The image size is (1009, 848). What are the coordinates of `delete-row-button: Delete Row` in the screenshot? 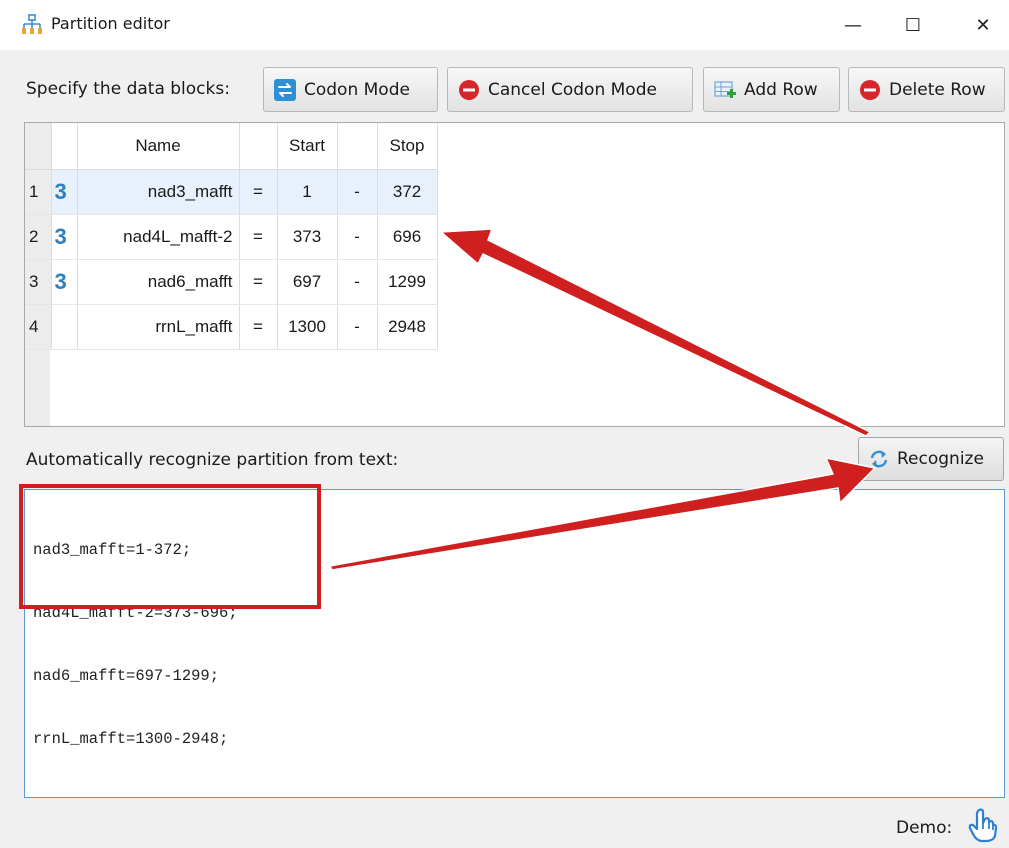 It's located at (926, 89).